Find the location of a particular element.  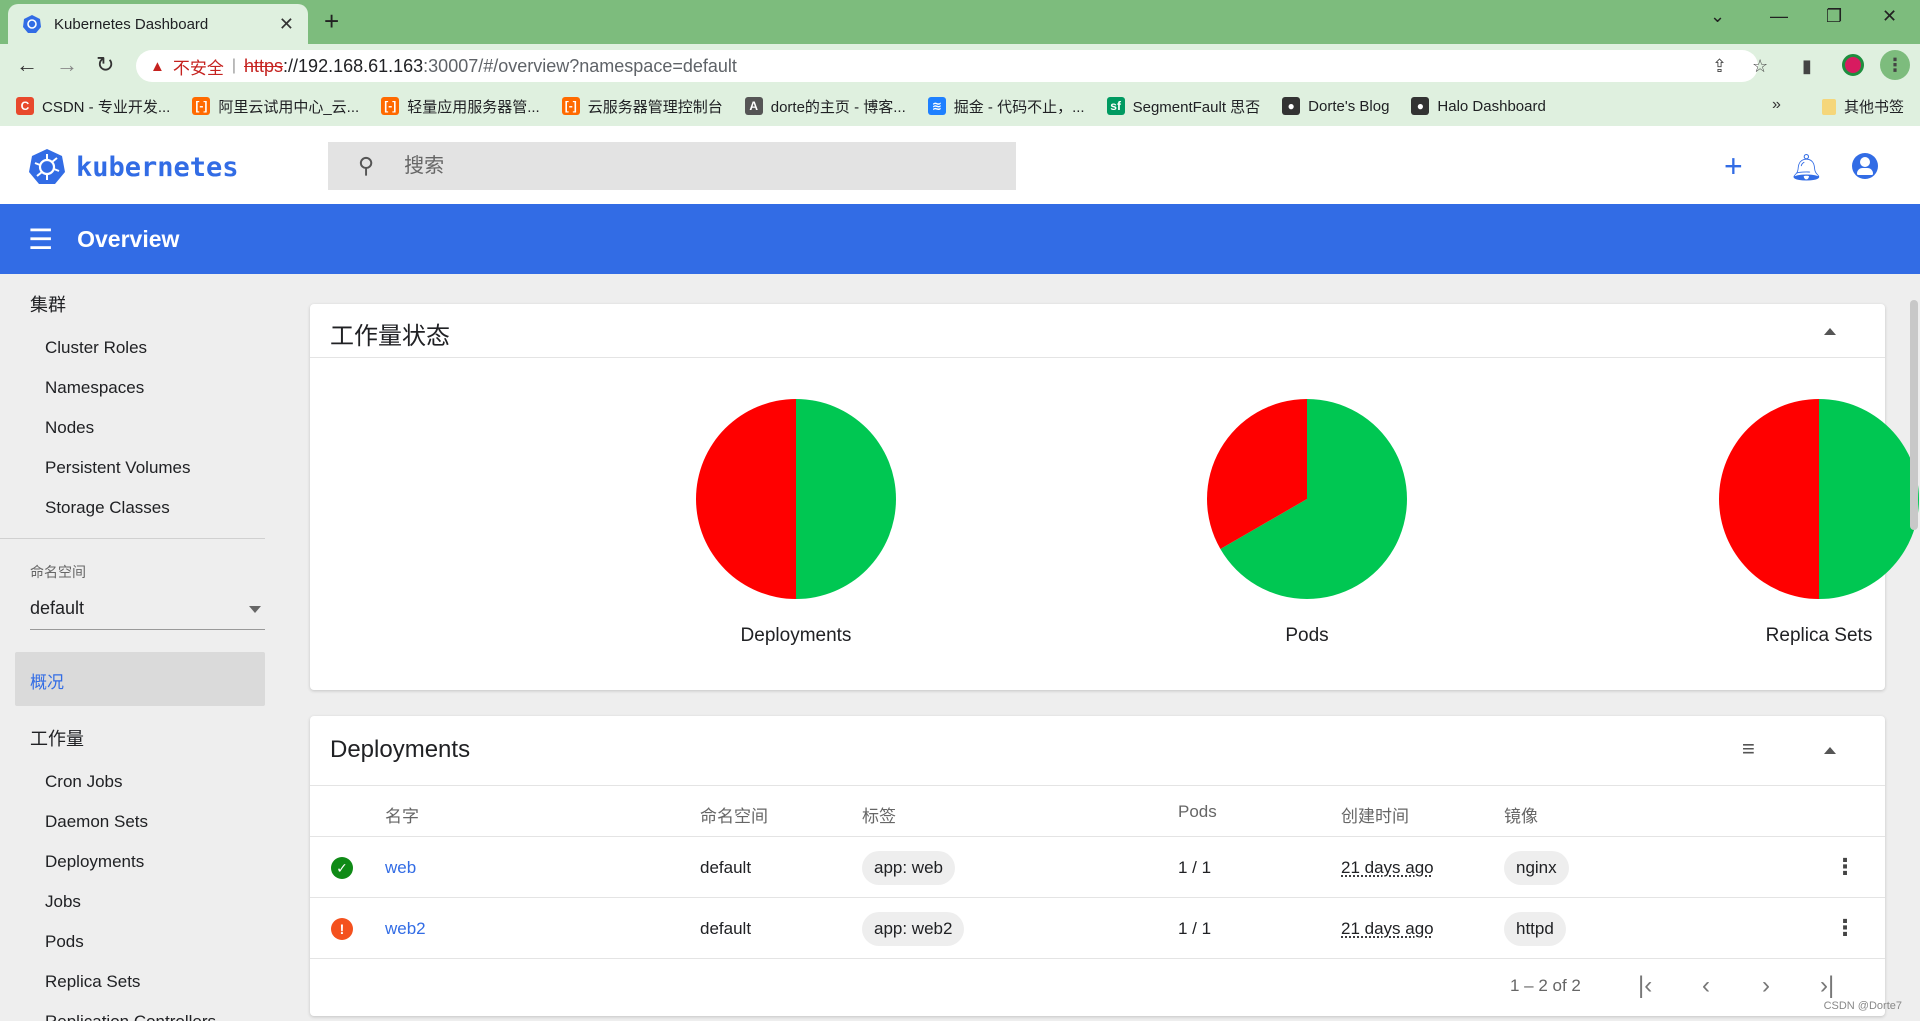

logo-text: kubernetes is located at coordinates (157, 167).